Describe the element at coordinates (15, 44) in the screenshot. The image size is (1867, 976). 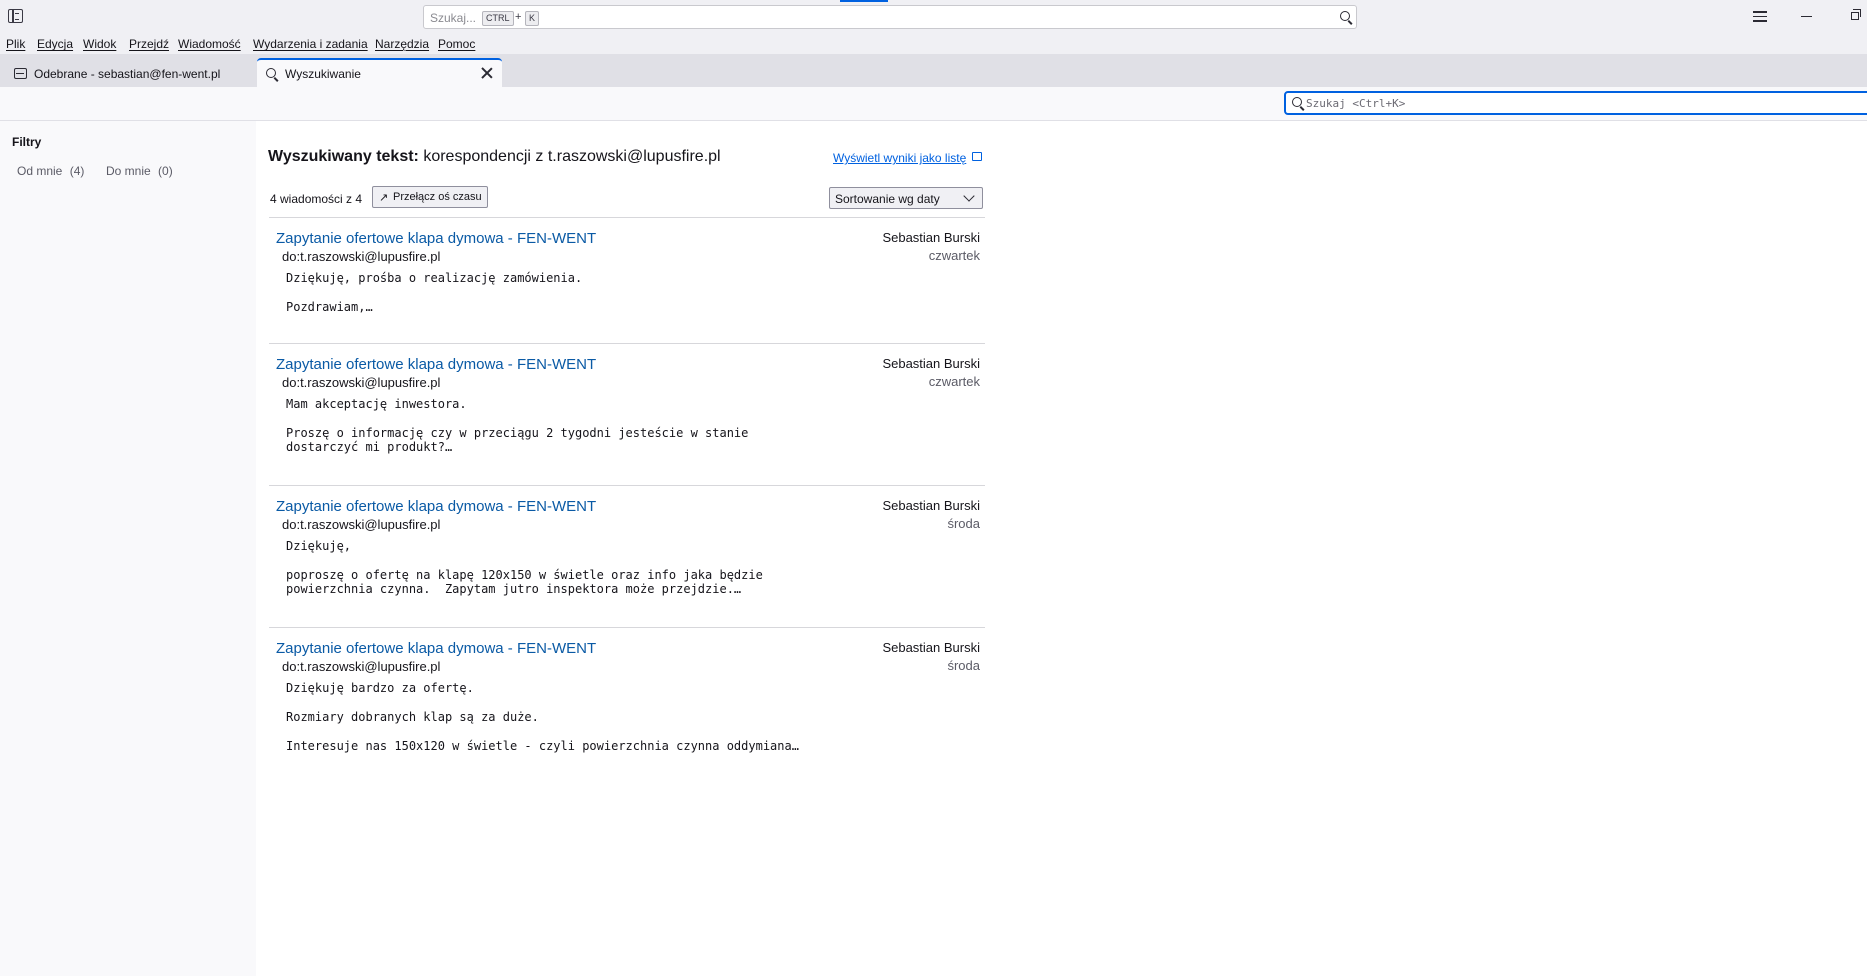
I see `menu-file: Plik` at that location.